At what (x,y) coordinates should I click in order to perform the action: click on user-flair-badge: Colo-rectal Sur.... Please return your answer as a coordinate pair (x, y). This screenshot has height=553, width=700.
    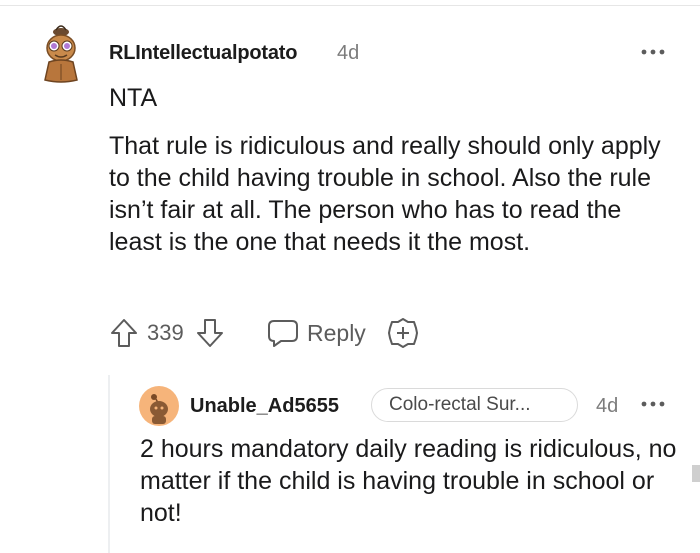
    Looking at the image, I should click on (474, 405).